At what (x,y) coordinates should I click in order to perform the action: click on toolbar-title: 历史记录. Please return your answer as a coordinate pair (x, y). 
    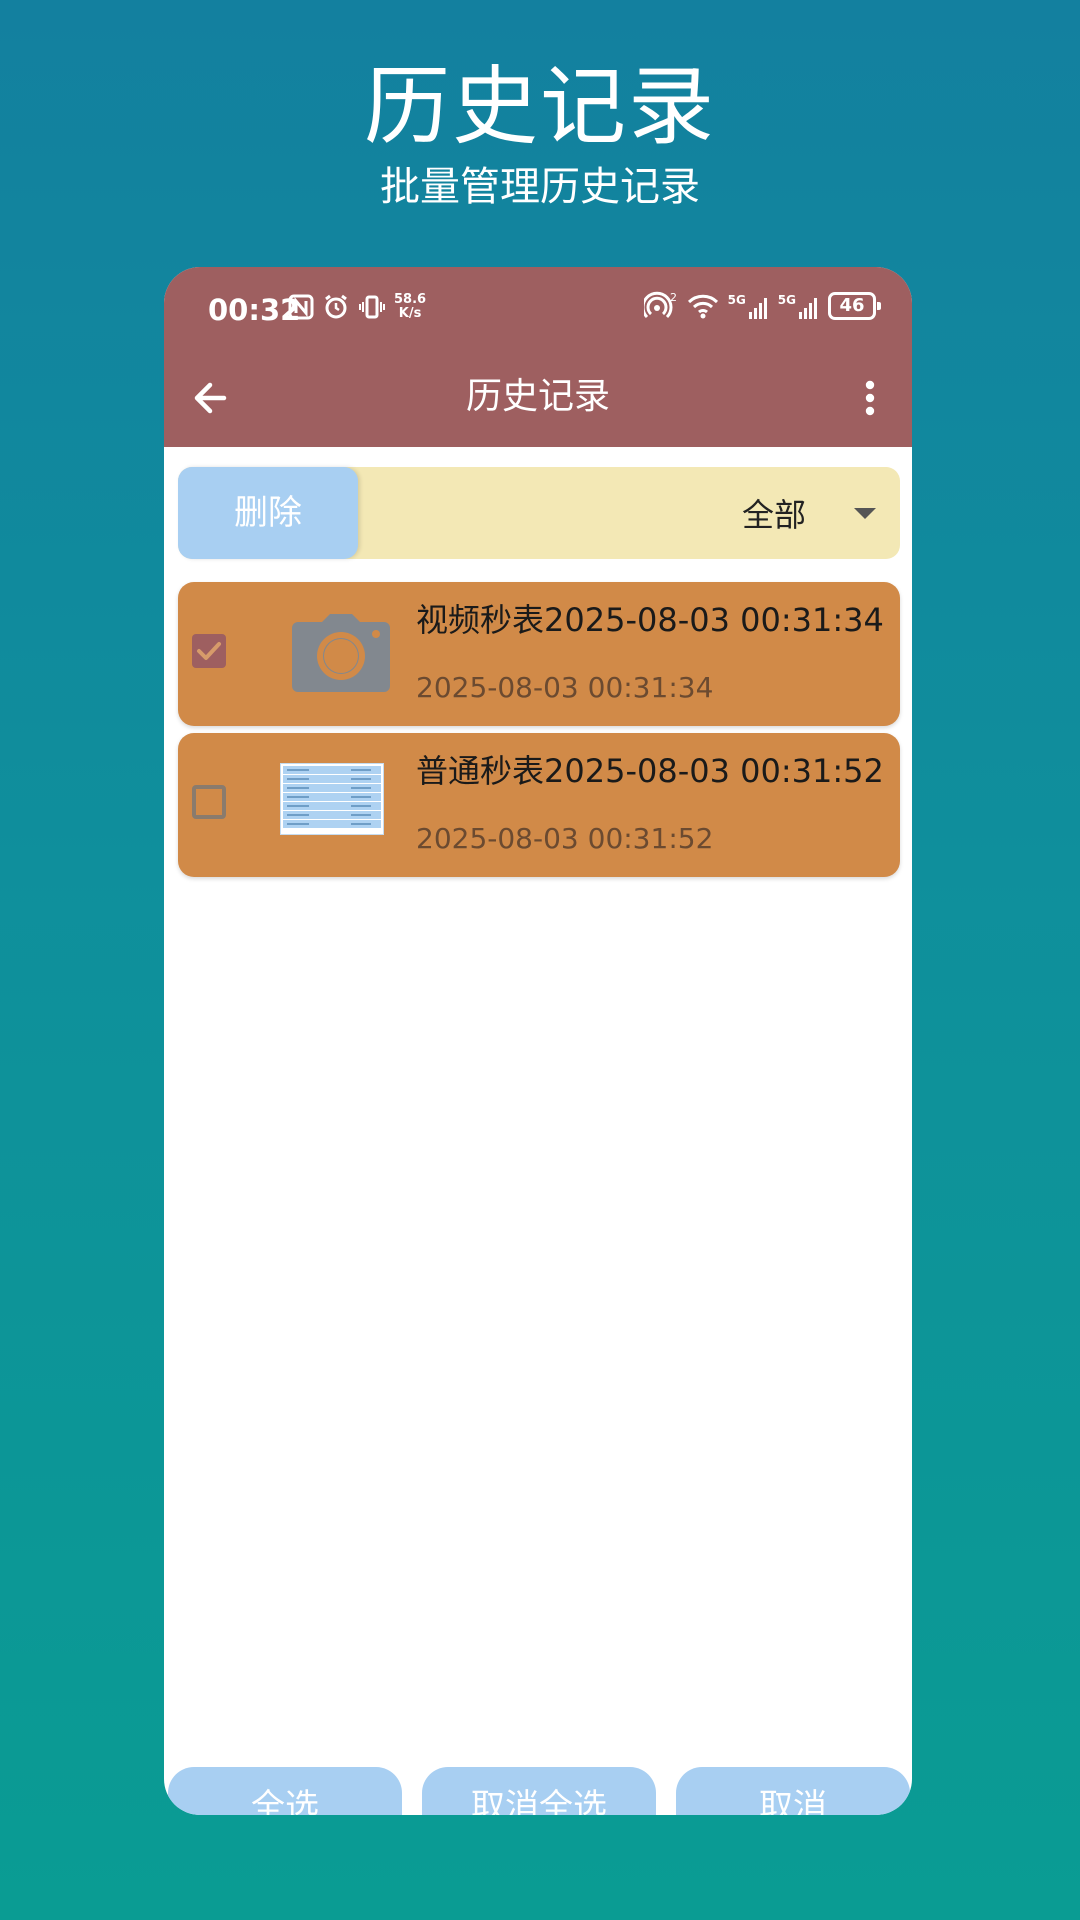
    Looking at the image, I should click on (537, 396).